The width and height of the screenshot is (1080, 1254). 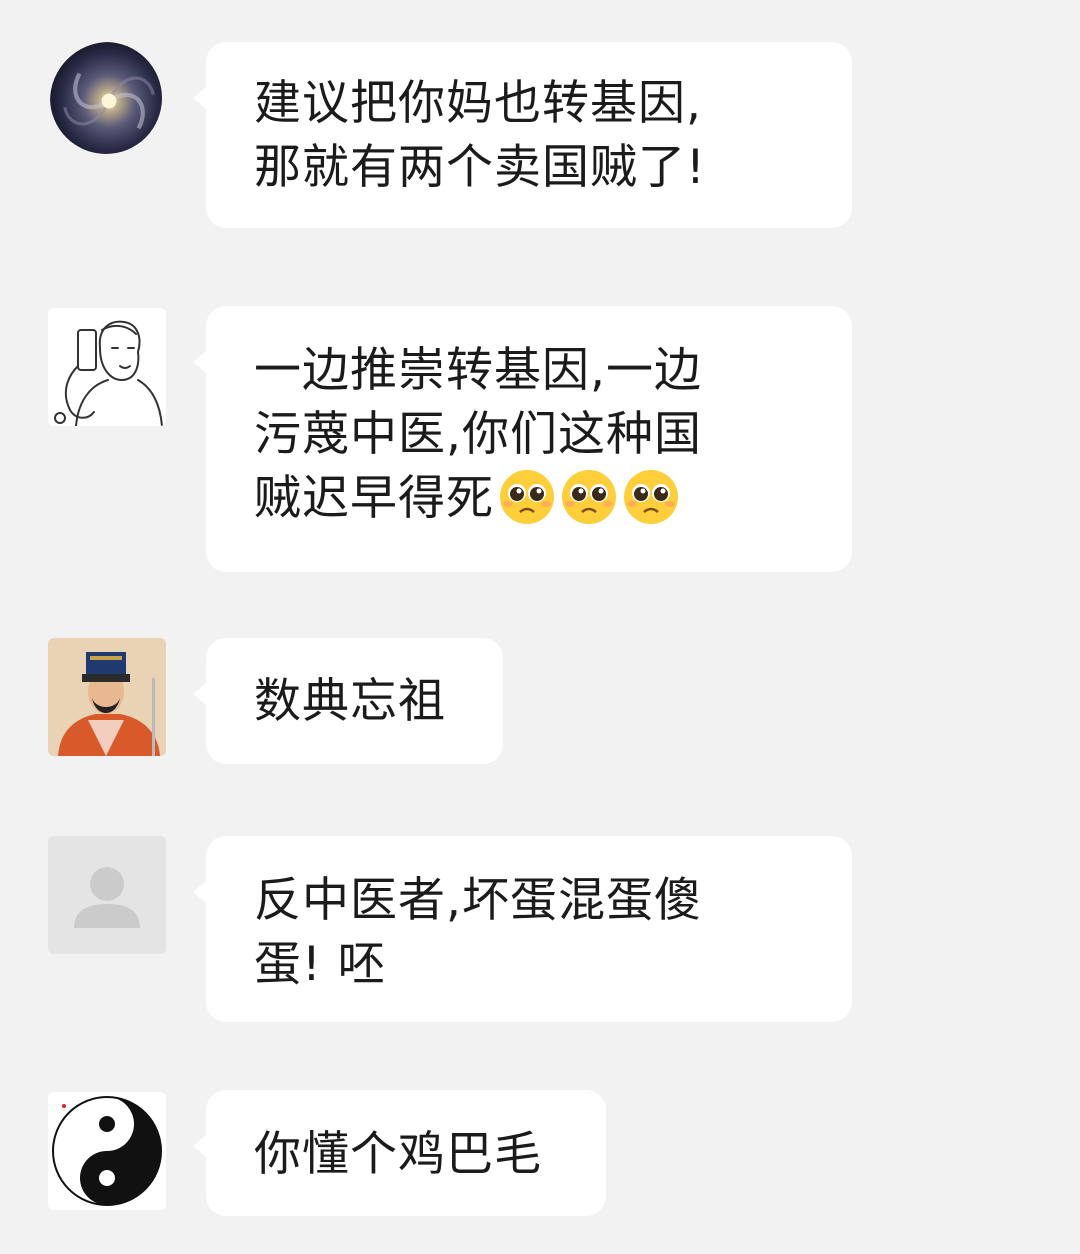 What do you see at coordinates (478, 103) in the screenshot?
I see `message-text-line: 建议把你妈也转基因,` at bounding box center [478, 103].